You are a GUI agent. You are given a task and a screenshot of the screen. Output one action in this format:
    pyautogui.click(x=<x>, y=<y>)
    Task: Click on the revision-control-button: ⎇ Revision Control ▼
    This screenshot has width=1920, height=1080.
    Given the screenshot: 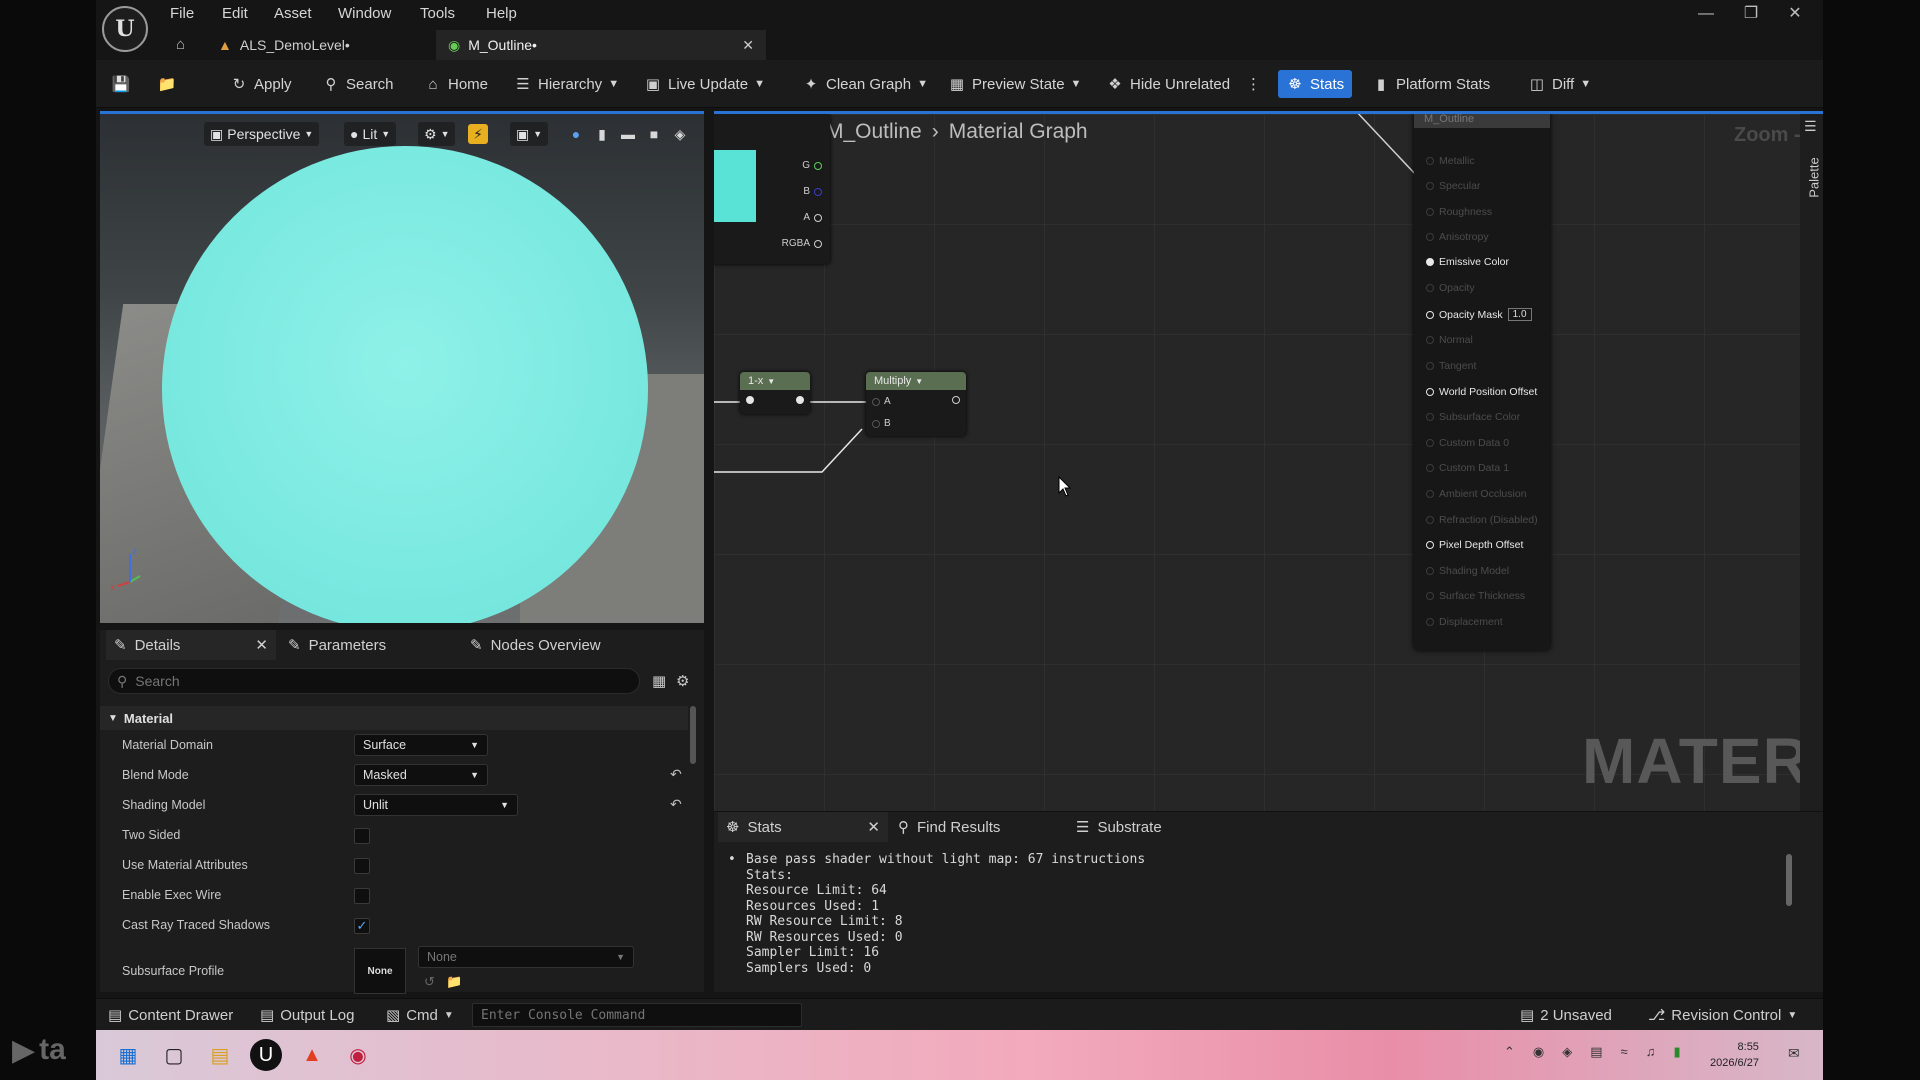 What is the action you would take?
    pyautogui.click(x=1722, y=1015)
    